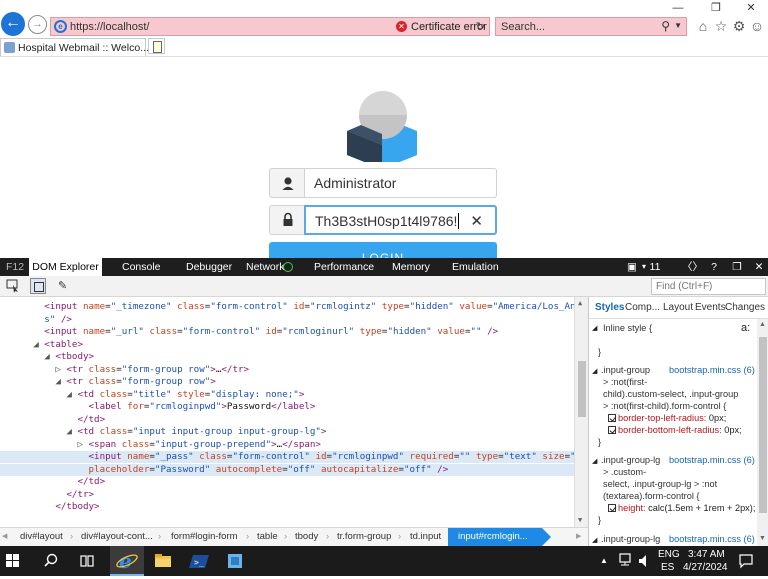 This screenshot has width=768, height=579. What do you see at coordinates (235, 561) in the screenshot?
I see `server-manager-icon` at bounding box center [235, 561].